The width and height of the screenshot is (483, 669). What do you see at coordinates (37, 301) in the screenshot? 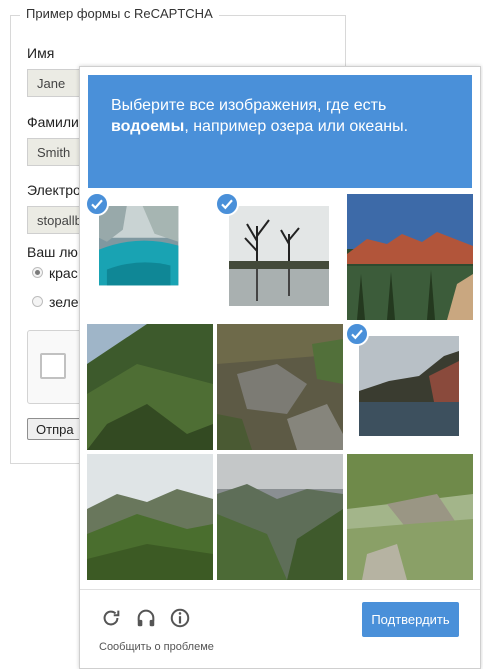
I see `radio-green` at bounding box center [37, 301].